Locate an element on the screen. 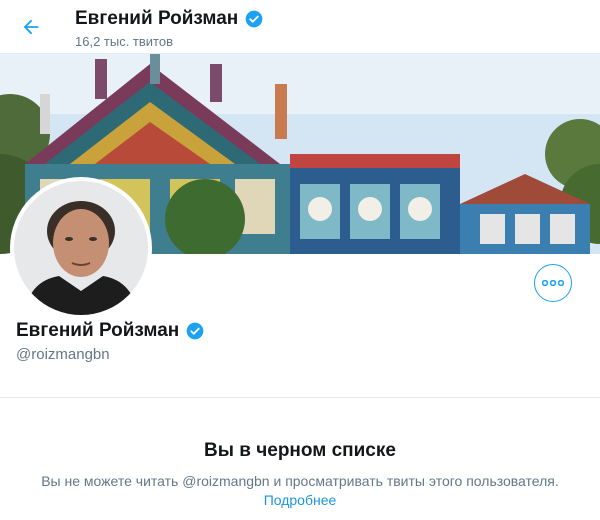 Image resolution: width=600 pixels, height=520 pixels. back-arrow-icon is located at coordinates (31, 27).